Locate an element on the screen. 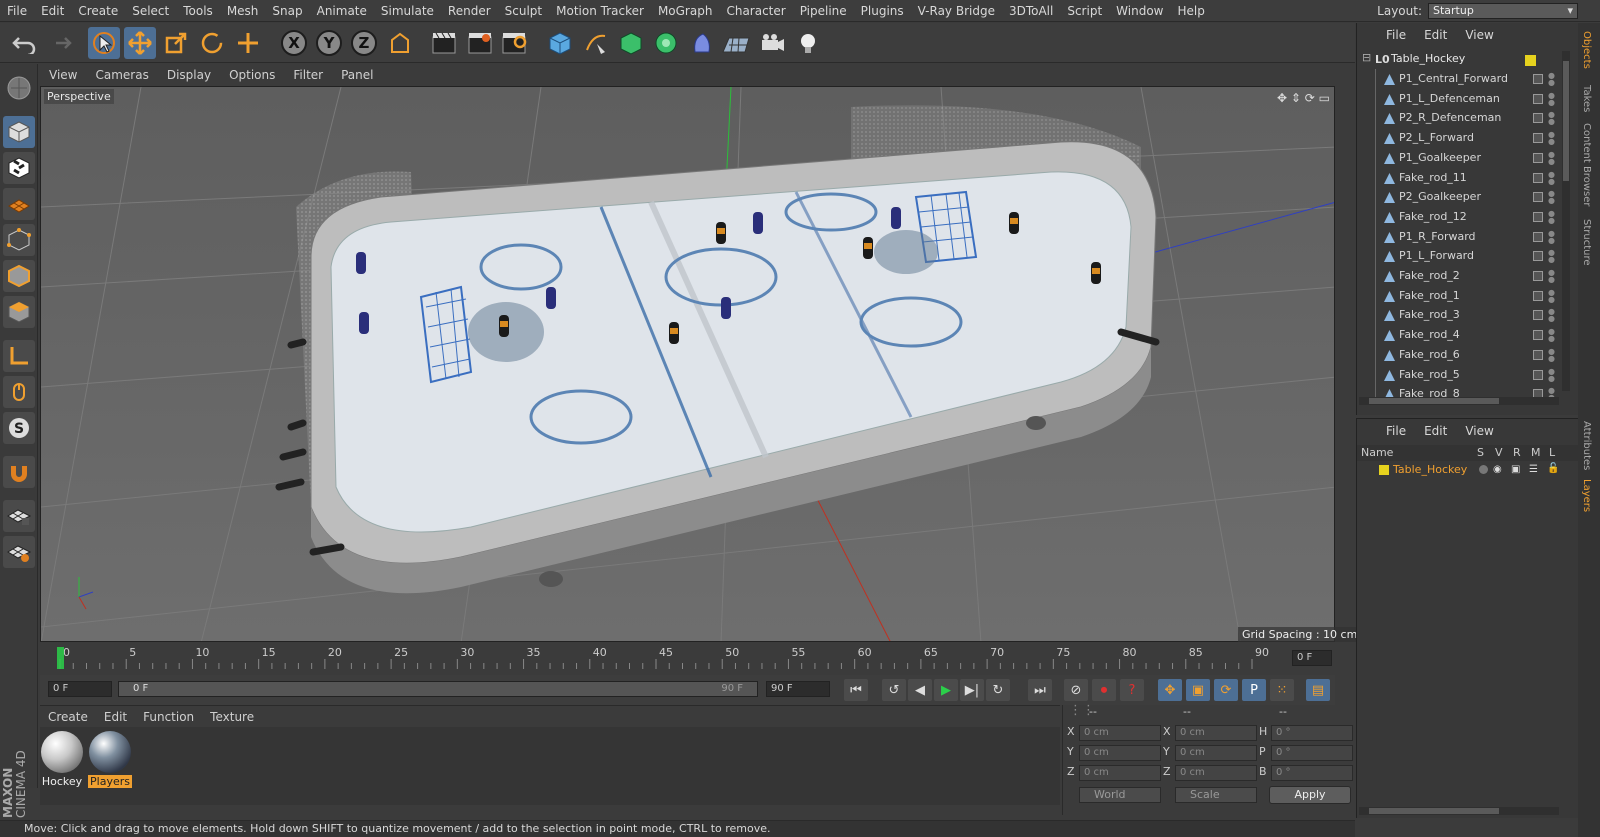 The image size is (1600, 837). key-pla-icon: ⁙ is located at coordinates (1282, 690).